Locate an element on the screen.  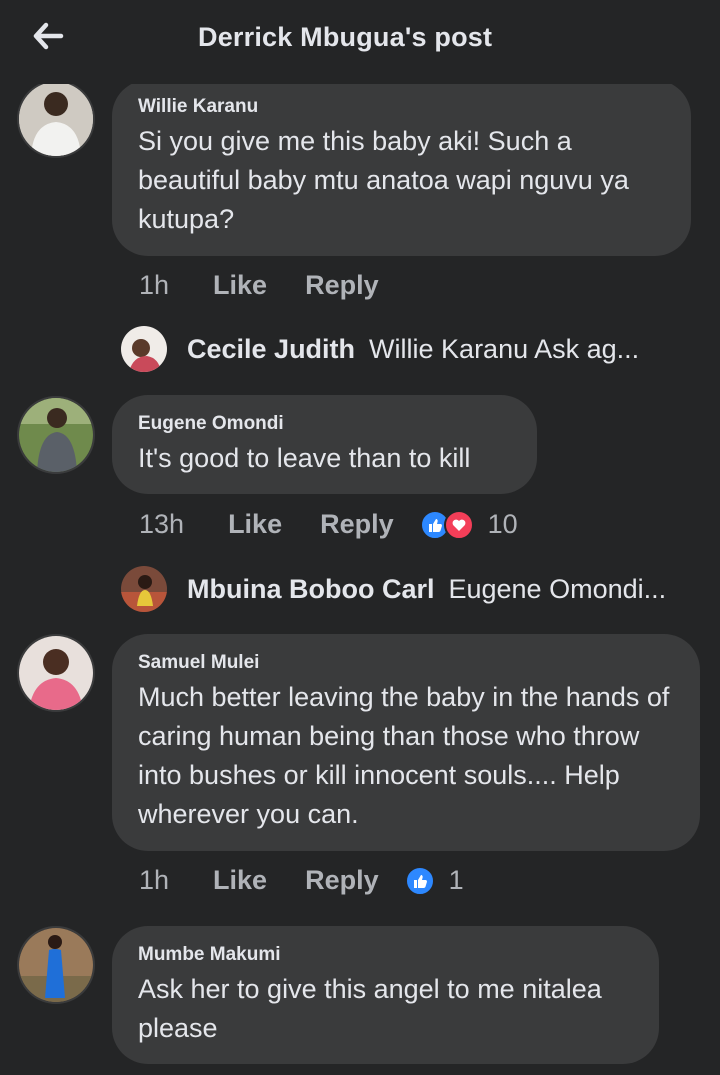
reply-author: Mbuina Boboo Carl is located at coordinates (310, 589).